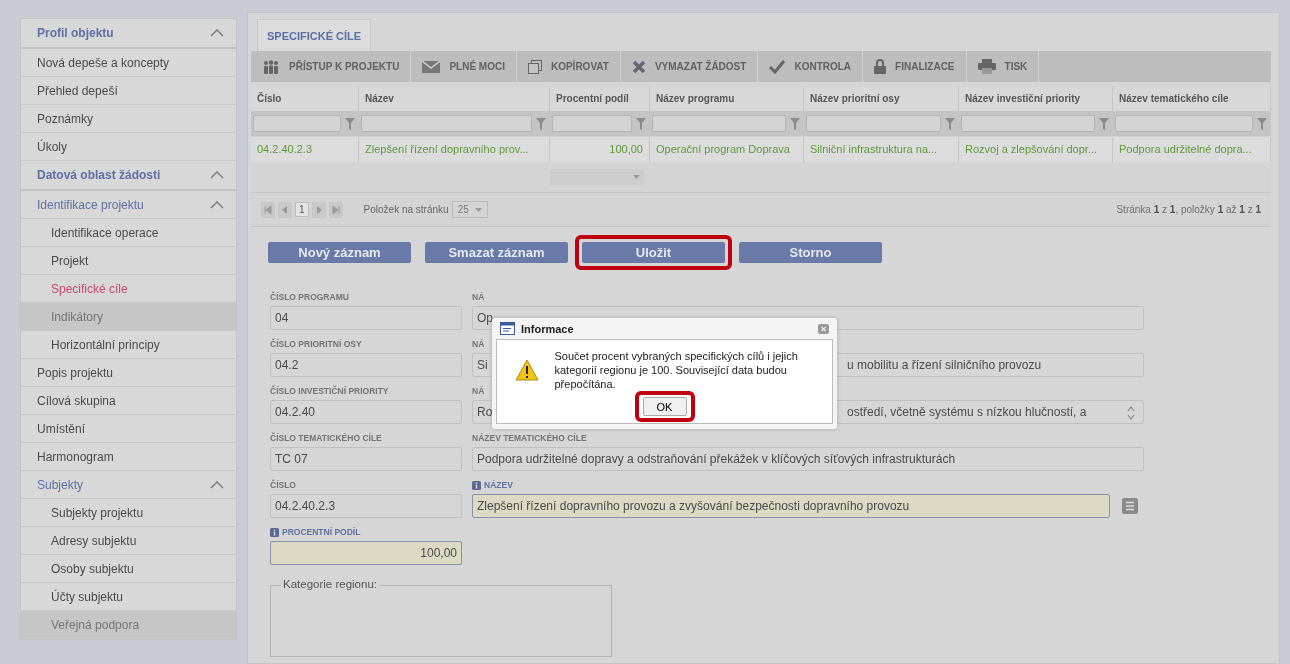 Image resolution: width=1290 pixels, height=664 pixels. Describe the element at coordinates (406, 209) in the screenshot. I see `page-size-label: Položek na stránku` at that location.